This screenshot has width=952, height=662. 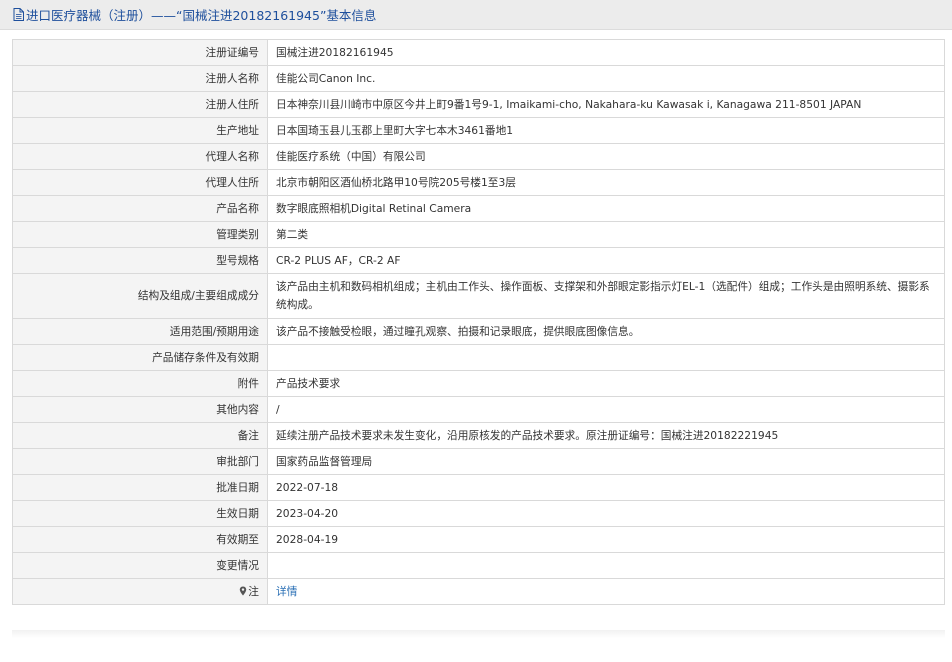 I want to click on row-value-attachment: 产品技术要求, so click(x=606, y=383).